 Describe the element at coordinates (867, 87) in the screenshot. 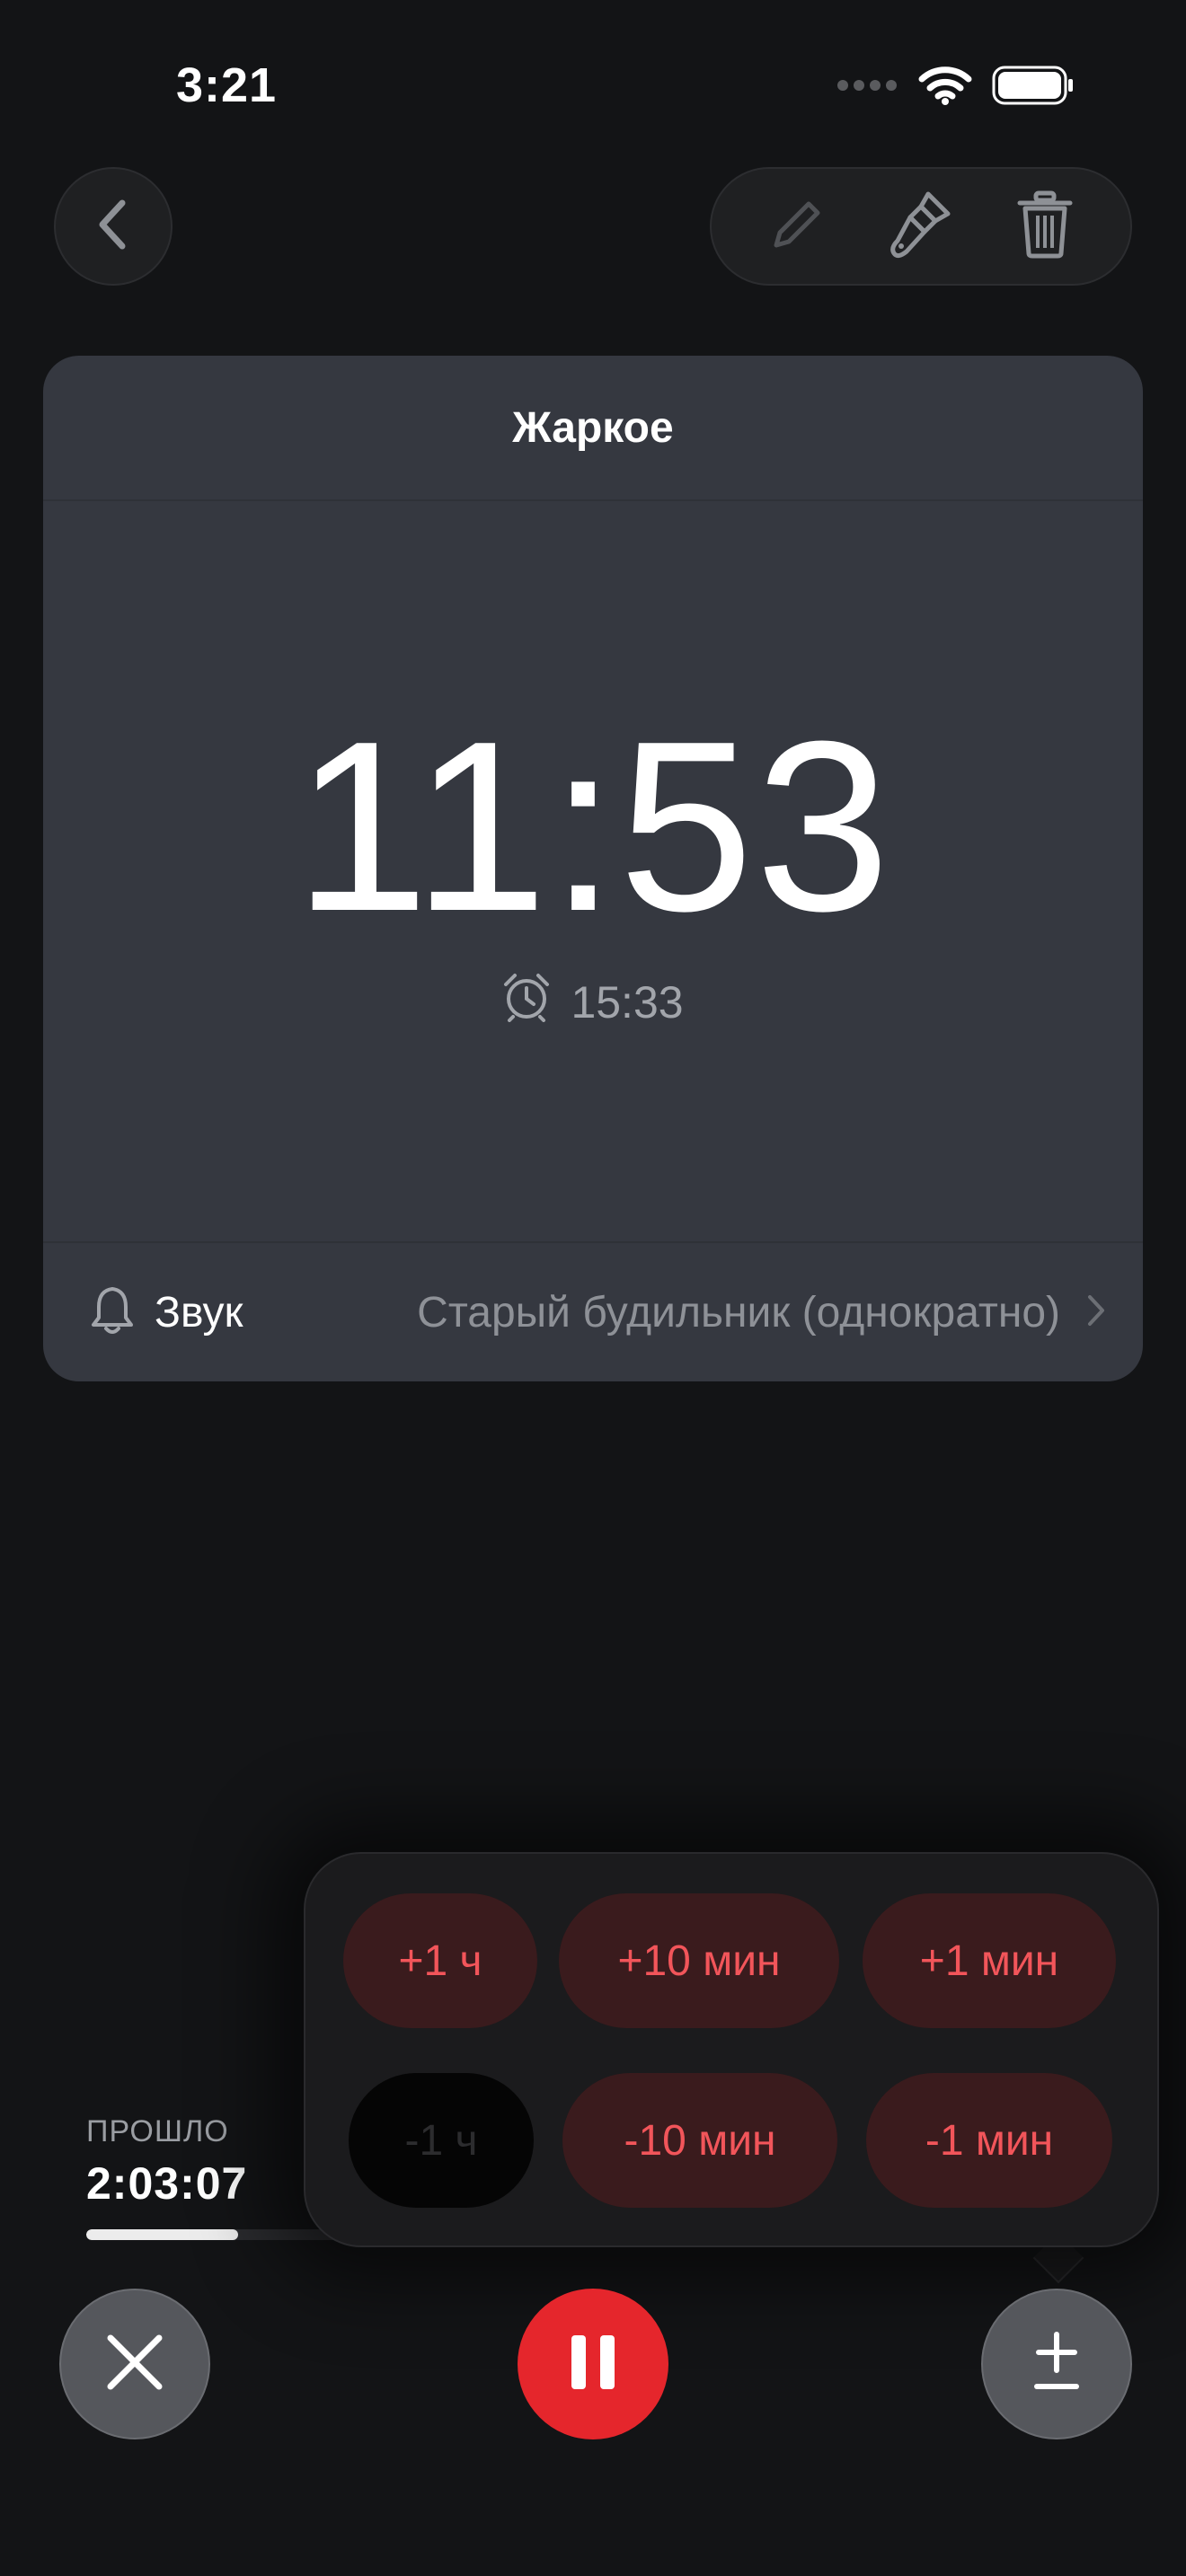

I see `signal-dots-icon` at that location.